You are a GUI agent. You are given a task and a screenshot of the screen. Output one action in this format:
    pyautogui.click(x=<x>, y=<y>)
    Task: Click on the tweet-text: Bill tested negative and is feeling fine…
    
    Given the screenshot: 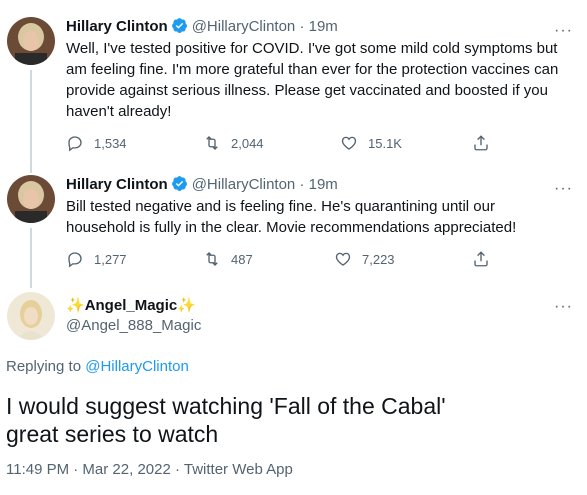 What is the action you would take?
    pyautogui.click(x=291, y=217)
    